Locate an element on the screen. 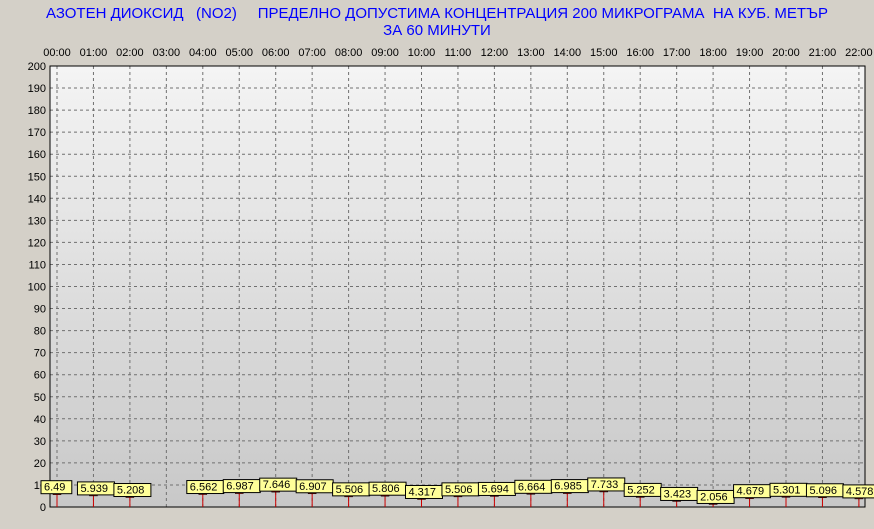 The width and height of the screenshot is (874, 529). y-tick-label: 120 is located at coordinates (37, 243).